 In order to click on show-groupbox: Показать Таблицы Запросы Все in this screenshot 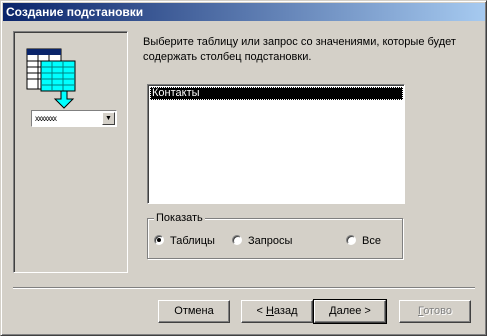, I will do `click(275, 235)`.